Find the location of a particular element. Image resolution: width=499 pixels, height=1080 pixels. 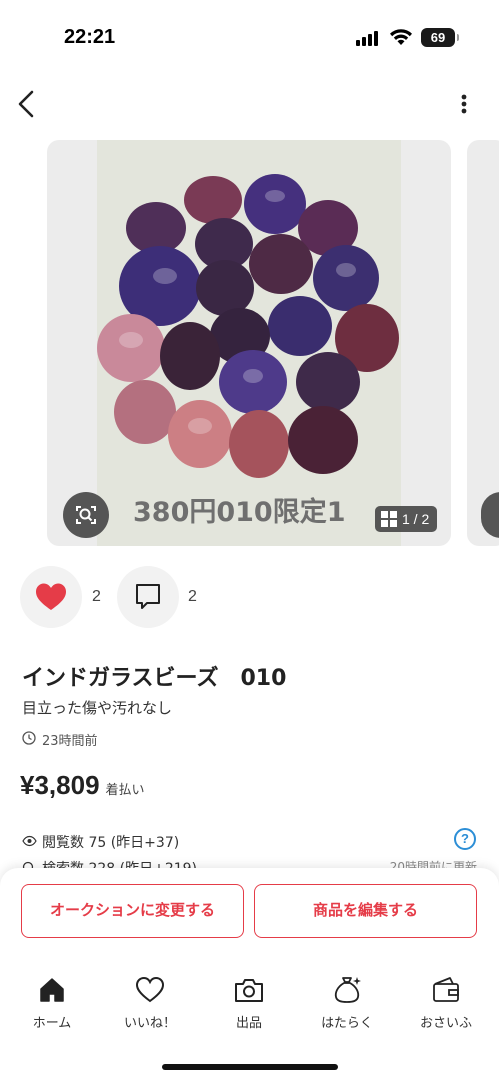

status-time: 22:21 is located at coordinates (90, 37).